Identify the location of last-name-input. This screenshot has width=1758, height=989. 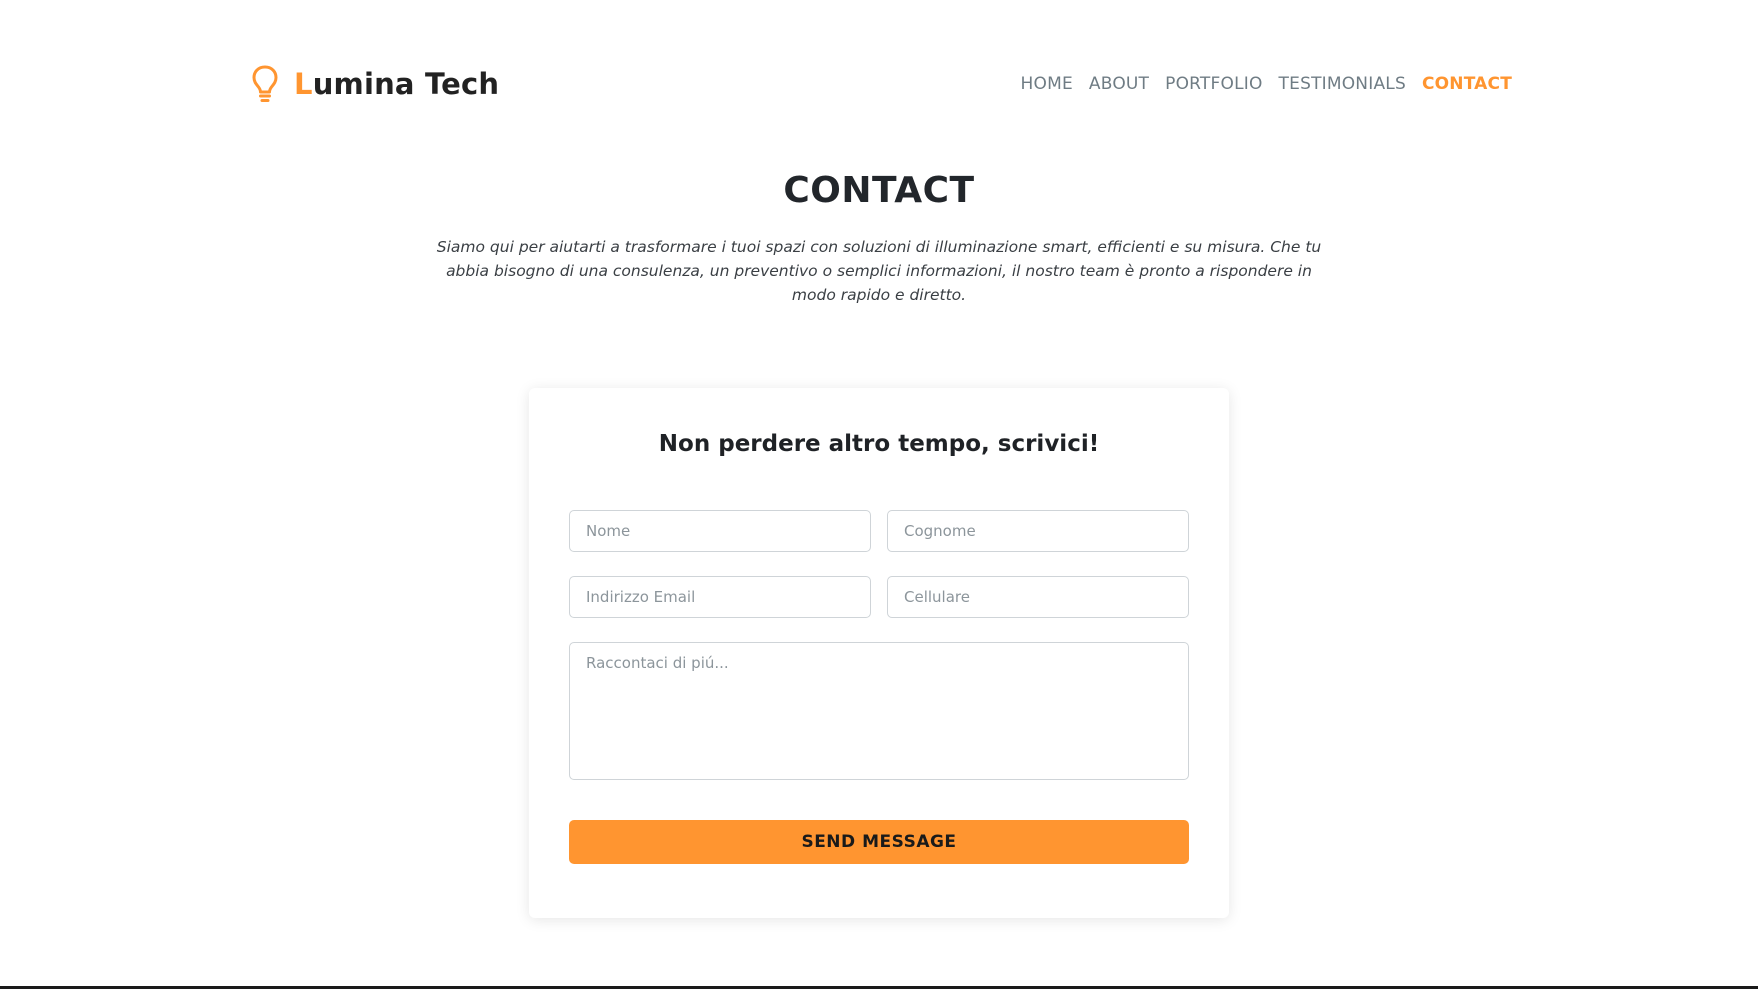
(1038, 531).